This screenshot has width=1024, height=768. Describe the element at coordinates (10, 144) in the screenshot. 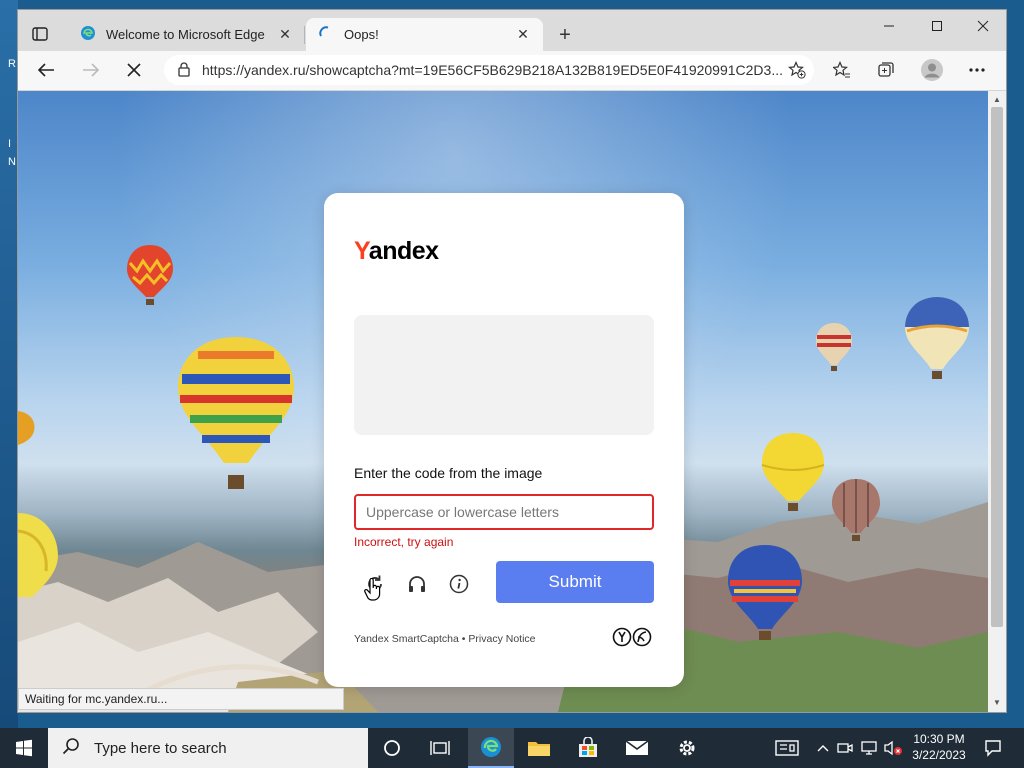

I see `desktop-icon-label-fragment: I` at that location.